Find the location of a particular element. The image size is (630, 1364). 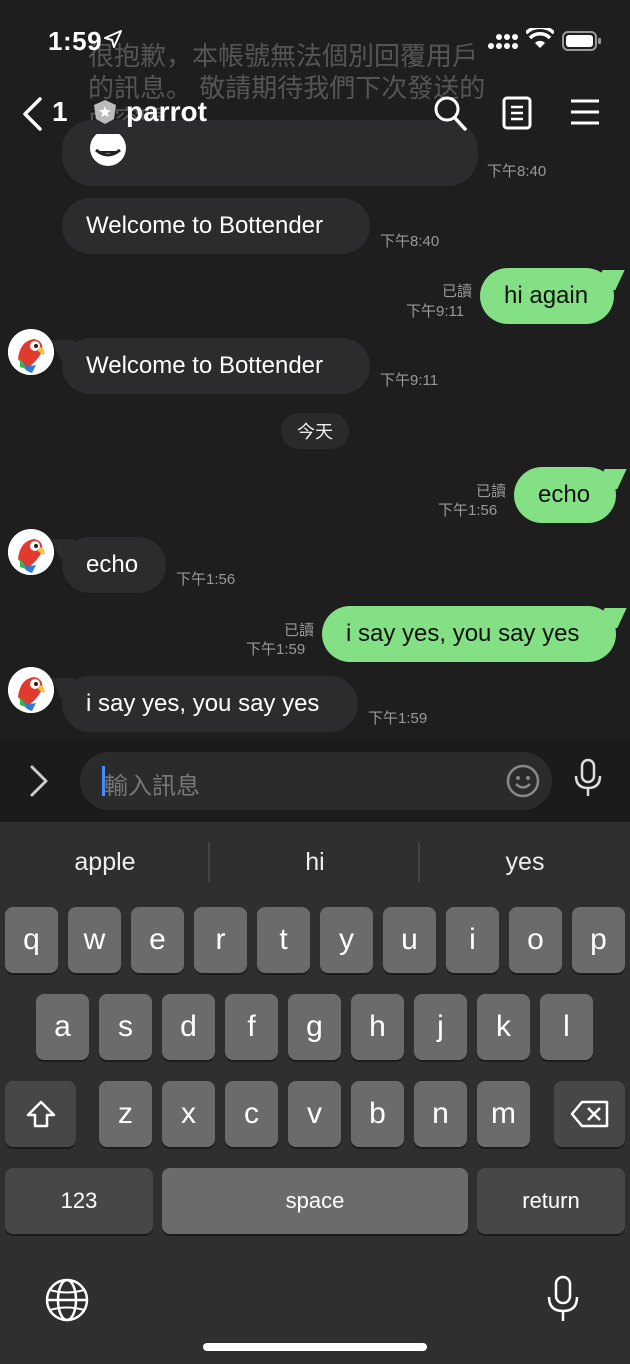

key-y: y is located at coordinates (346, 940).